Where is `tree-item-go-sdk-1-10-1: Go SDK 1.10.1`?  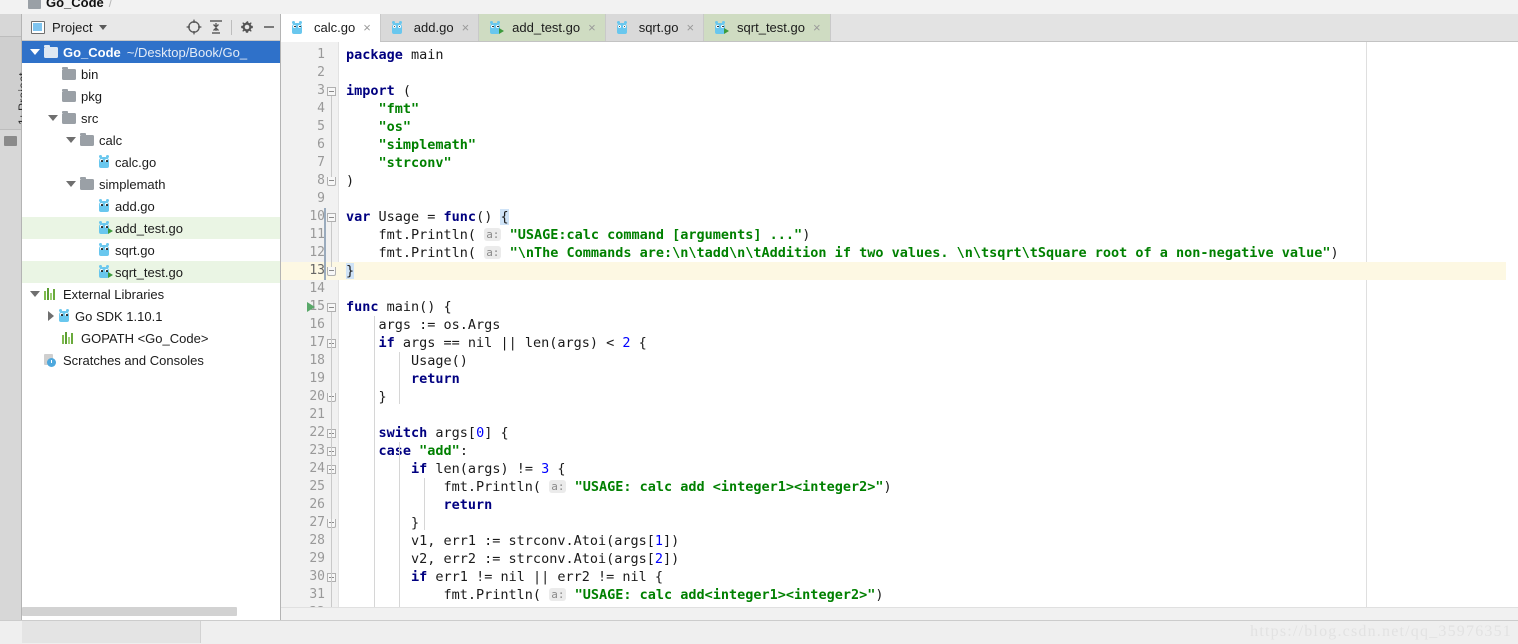
tree-item-go-sdk-1-10-1: Go SDK 1.10.1 is located at coordinates (151, 316).